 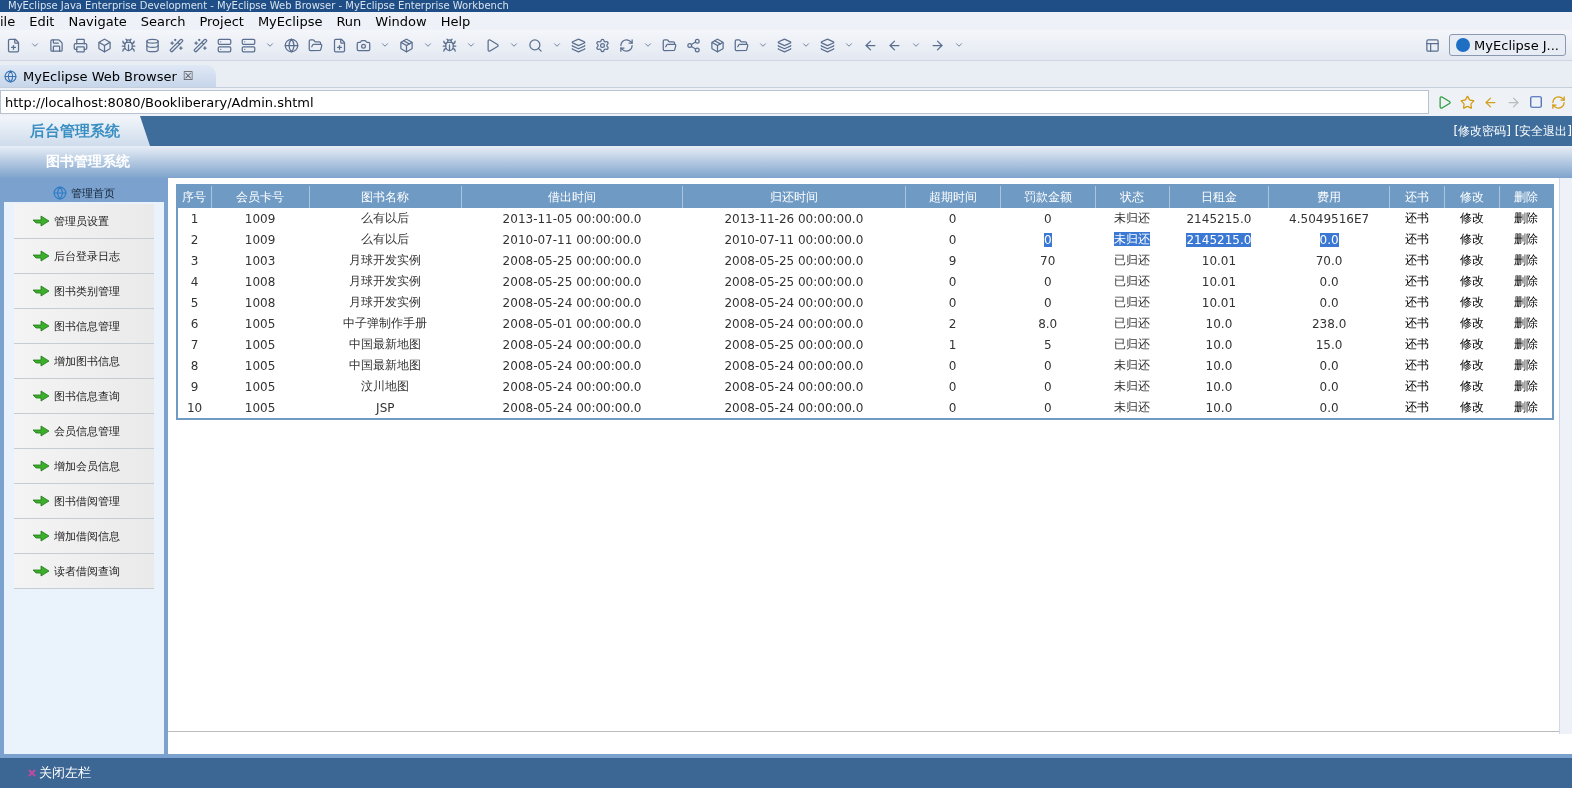 What do you see at coordinates (626, 45) in the screenshot?
I see `refresh-icon` at bounding box center [626, 45].